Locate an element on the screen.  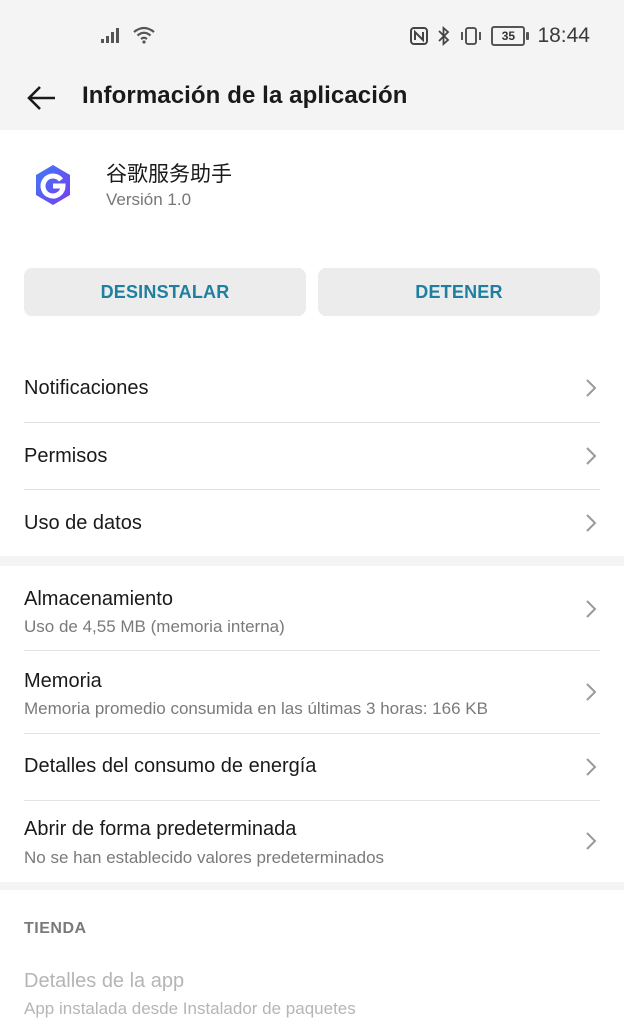
category-label: TIENDA is located at coordinates (55, 928).